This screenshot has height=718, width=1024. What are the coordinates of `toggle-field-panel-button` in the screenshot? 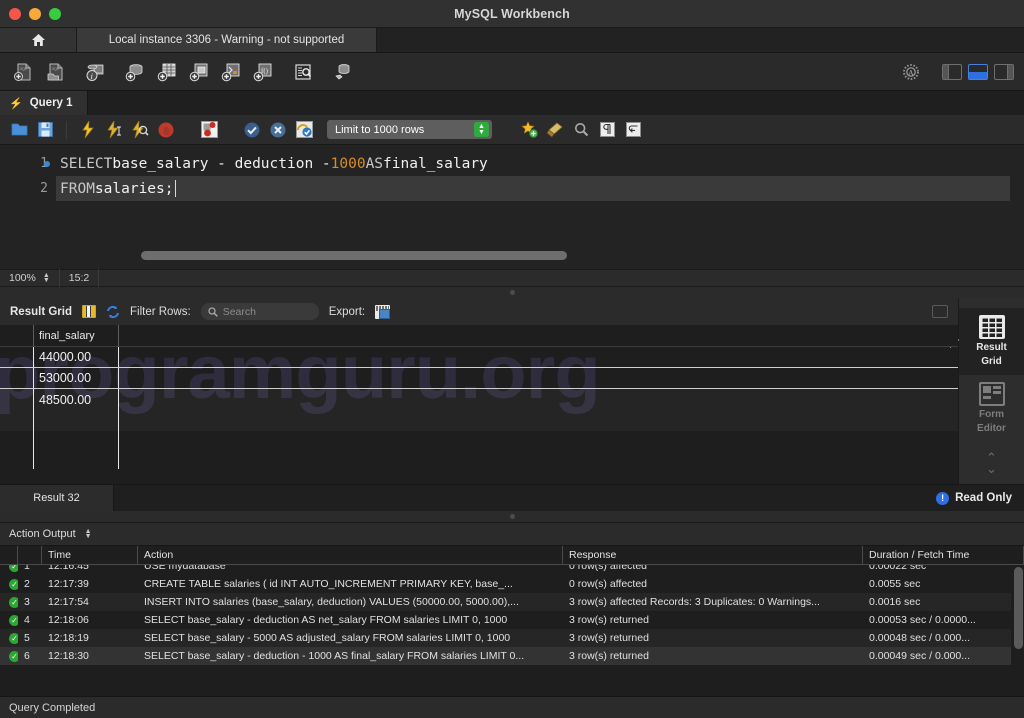 It's located at (940, 311).